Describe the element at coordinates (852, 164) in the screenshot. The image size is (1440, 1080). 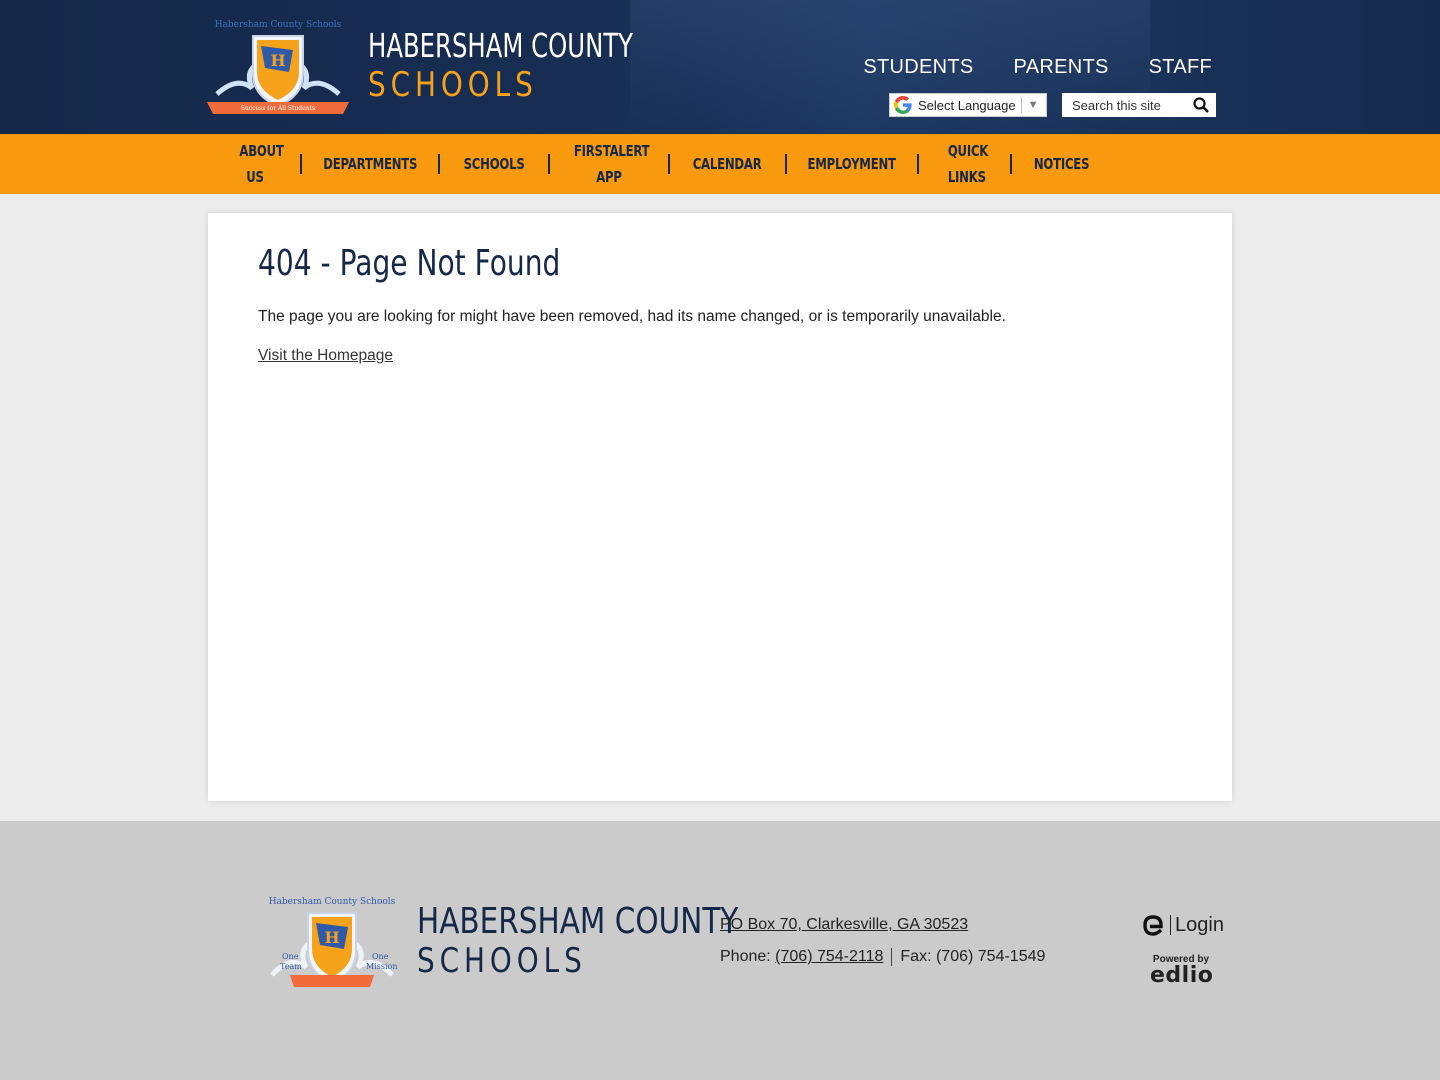
I see `nav-employment: EMPLOYMENT` at that location.